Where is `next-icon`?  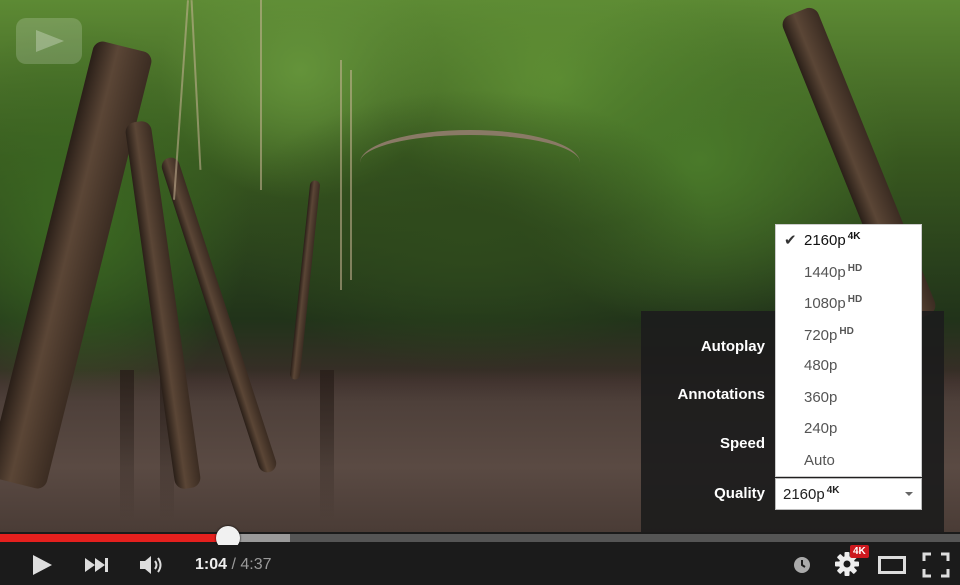
next-icon is located at coordinates (97, 565).